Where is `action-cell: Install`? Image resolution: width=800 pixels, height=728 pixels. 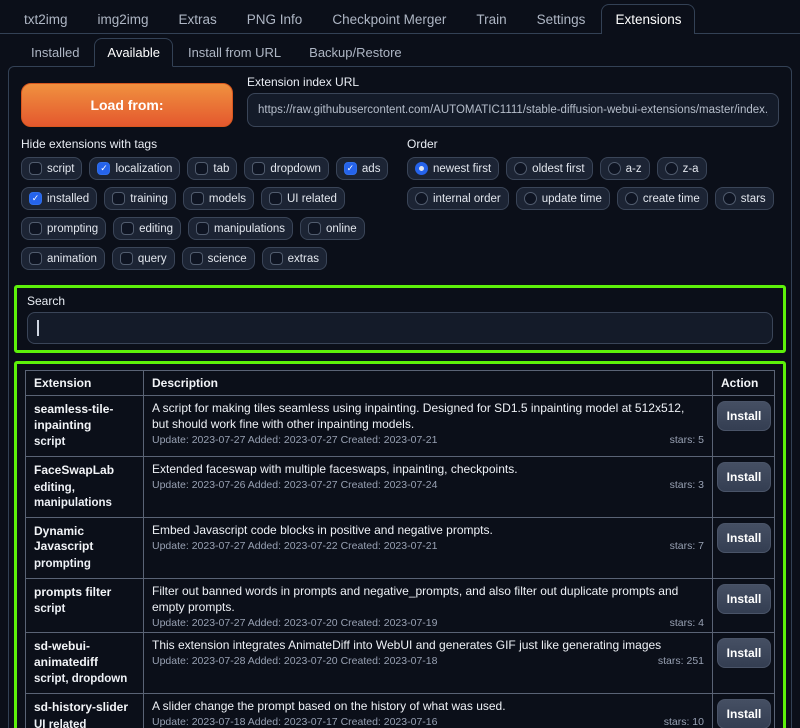
action-cell: Install is located at coordinates (743, 710).